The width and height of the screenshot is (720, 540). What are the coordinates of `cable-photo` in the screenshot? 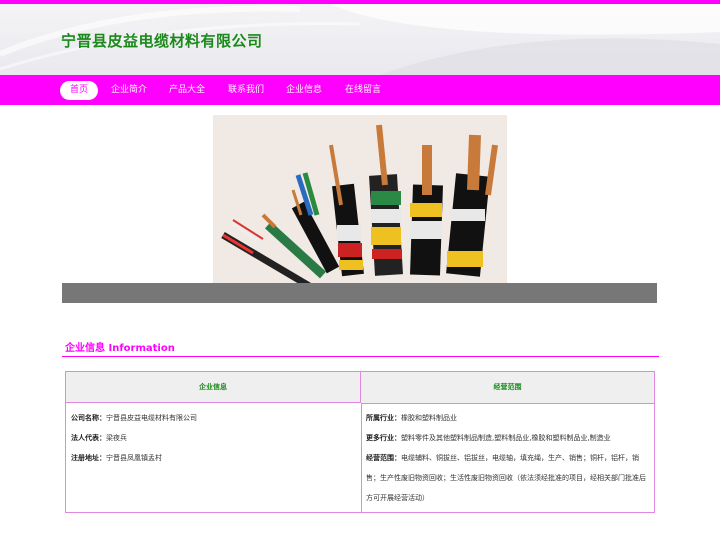 It's located at (360, 209).